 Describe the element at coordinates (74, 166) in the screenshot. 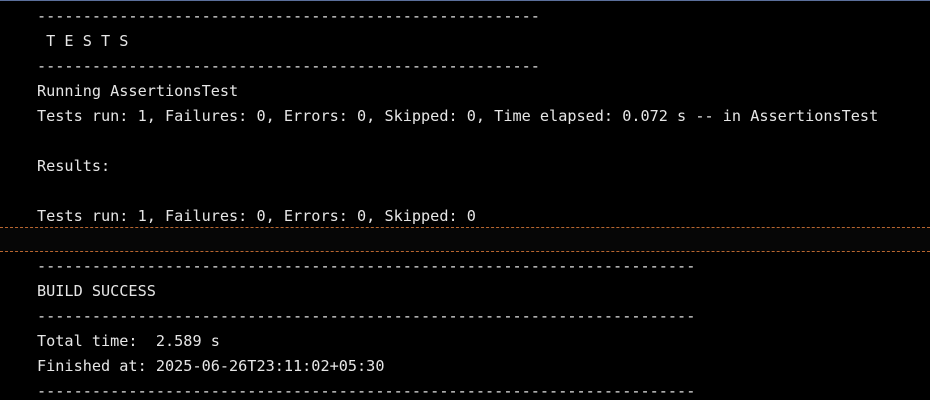

I see `results-heading: Results:` at that location.